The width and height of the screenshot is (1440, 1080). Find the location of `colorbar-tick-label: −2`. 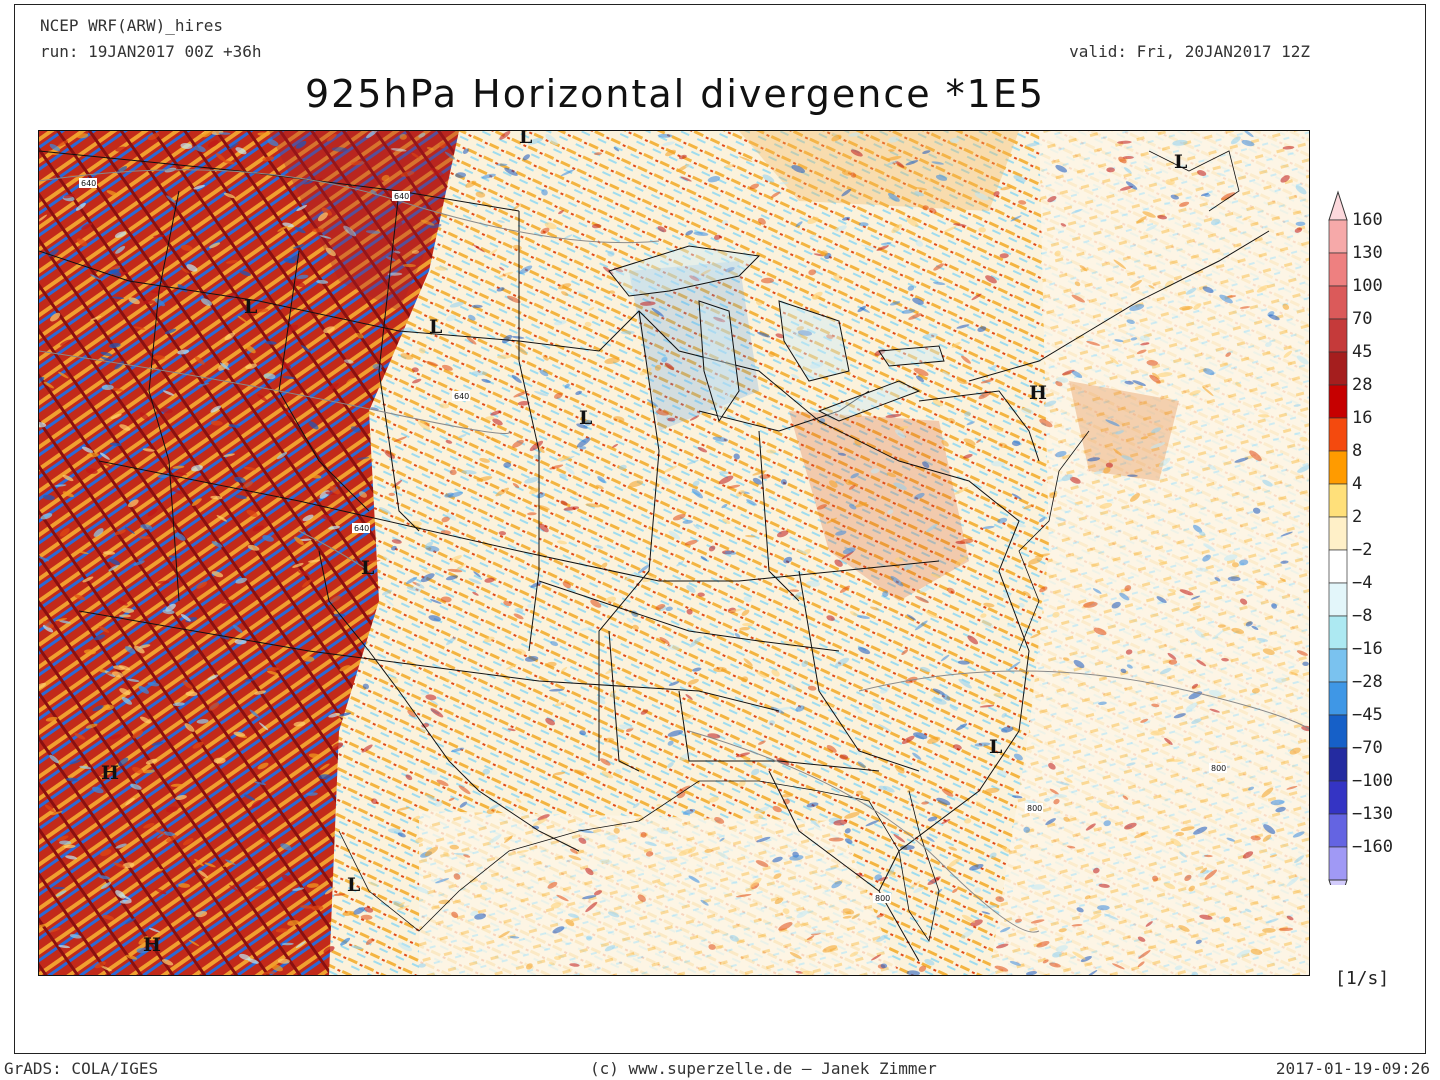

colorbar-tick-label: −2 is located at coordinates (1362, 550).